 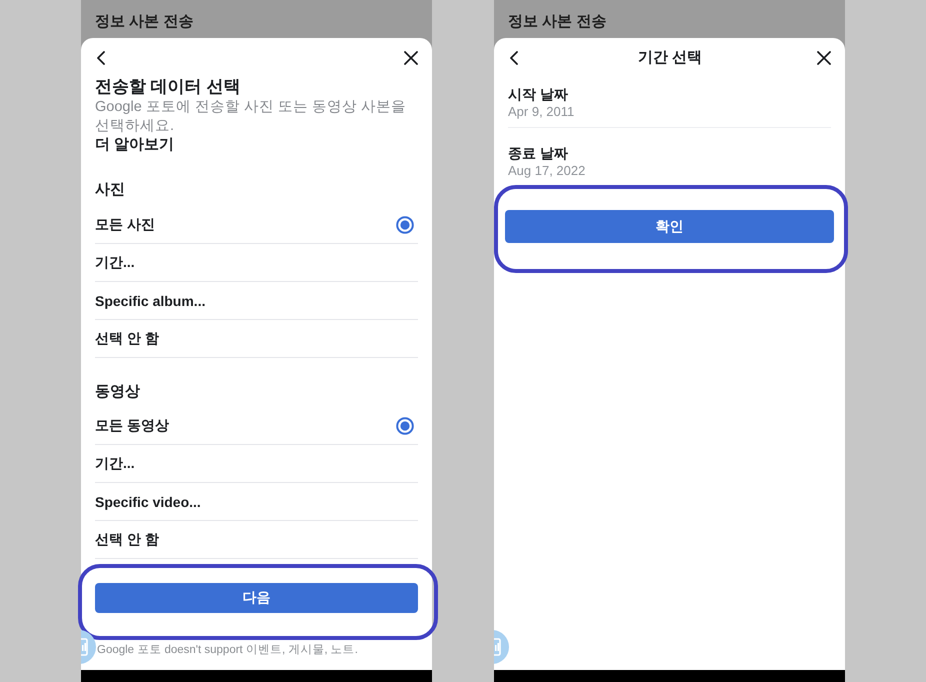 What do you see at coordinates (256, 426) in the screenshot?
I see `option-row: 모든 동영상` at bounding box center [256, 426].